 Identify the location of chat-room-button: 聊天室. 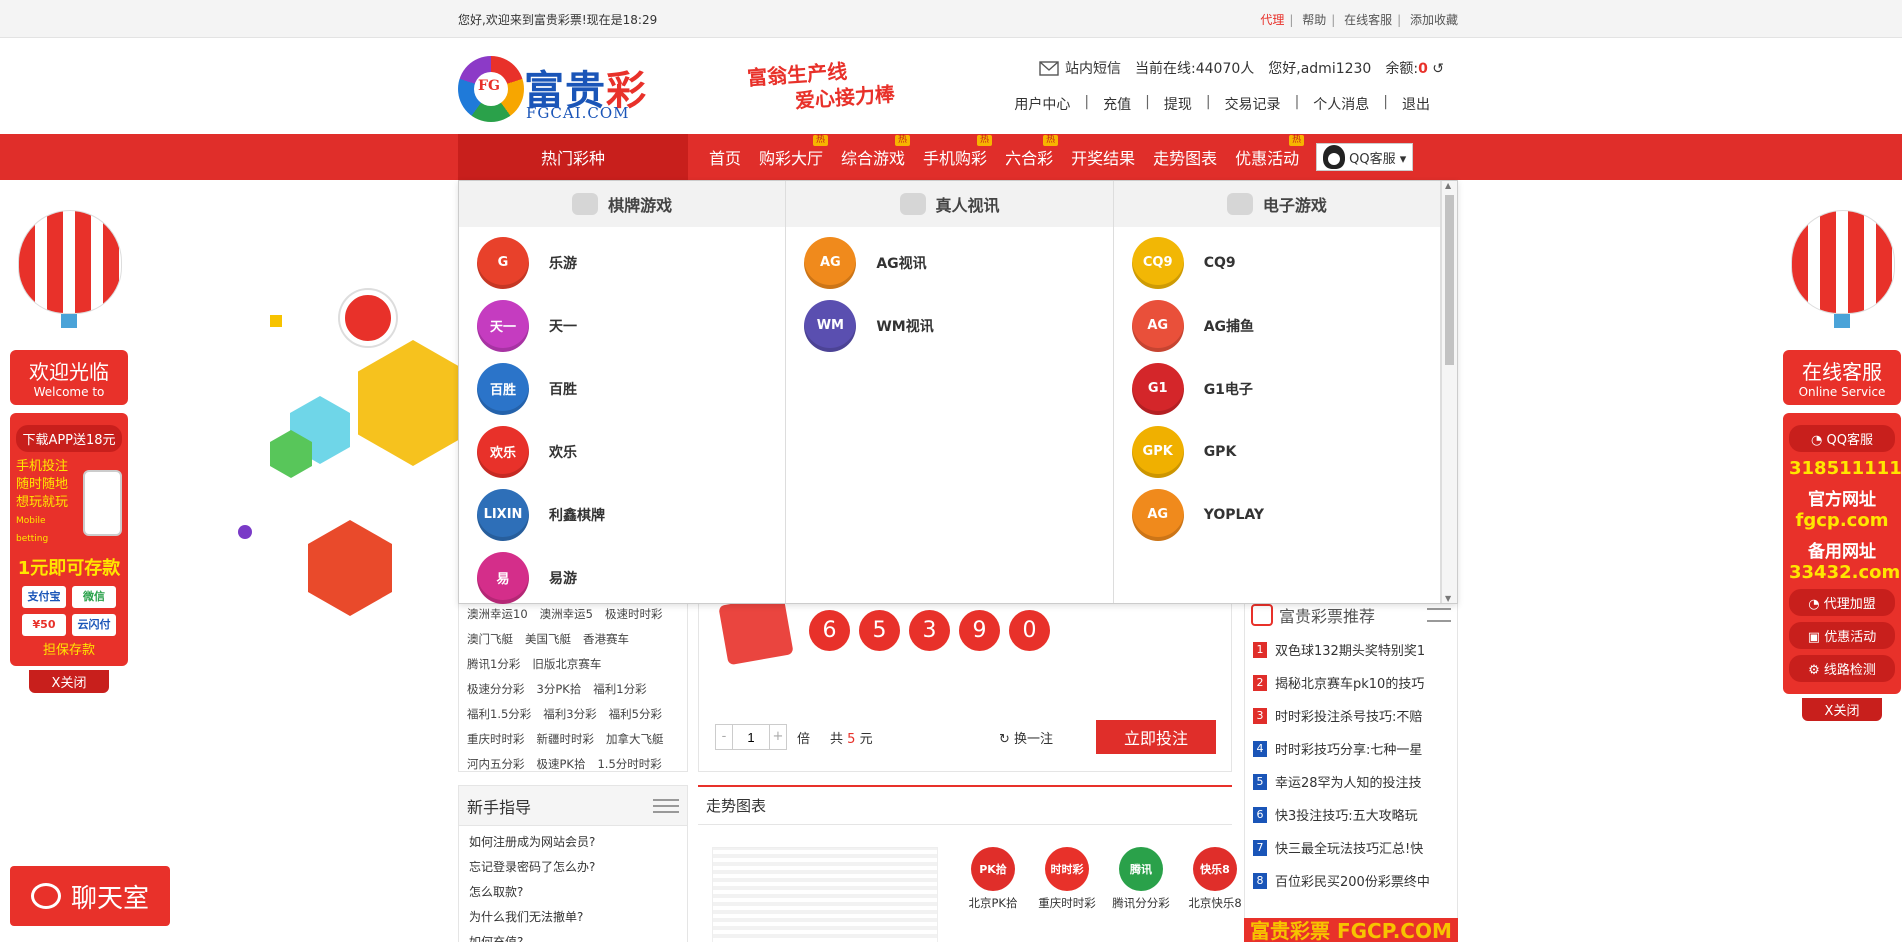
(90, 896).